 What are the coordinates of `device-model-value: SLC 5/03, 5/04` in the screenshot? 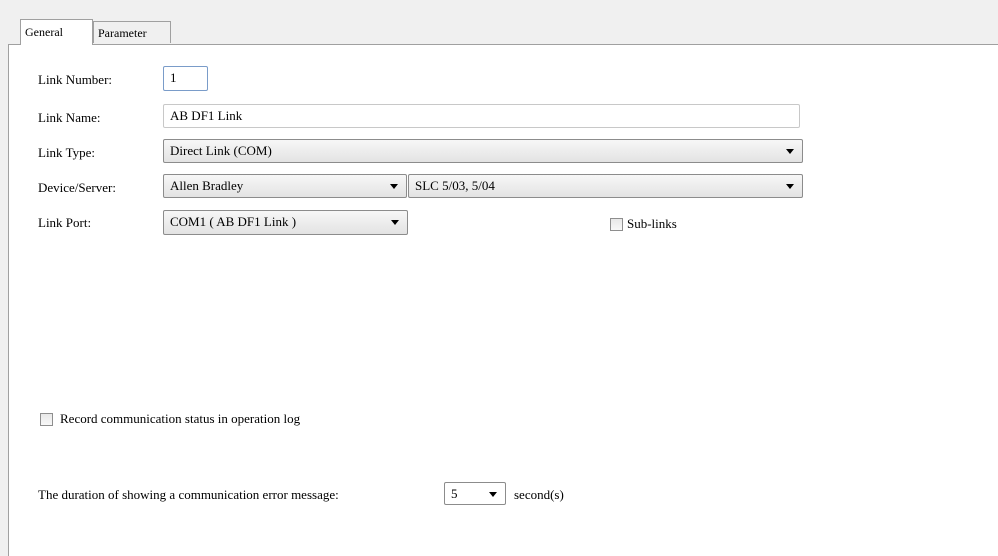 It's located at (455, 185).